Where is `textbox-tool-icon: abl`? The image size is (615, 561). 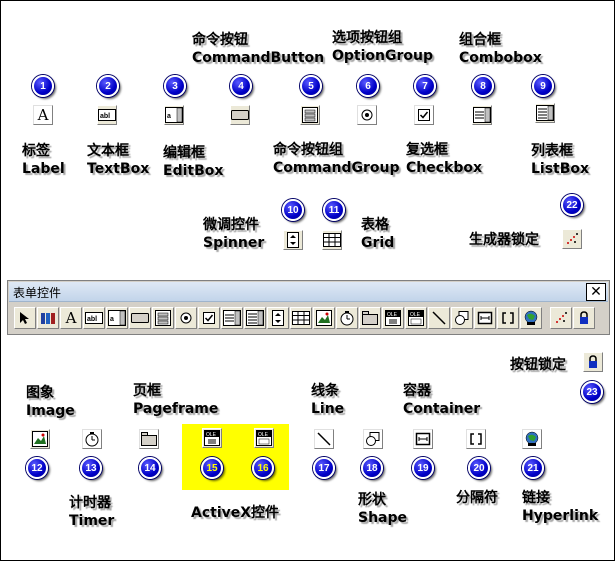
textbox-tool-icon: abl is located at coordinates (107, 115).